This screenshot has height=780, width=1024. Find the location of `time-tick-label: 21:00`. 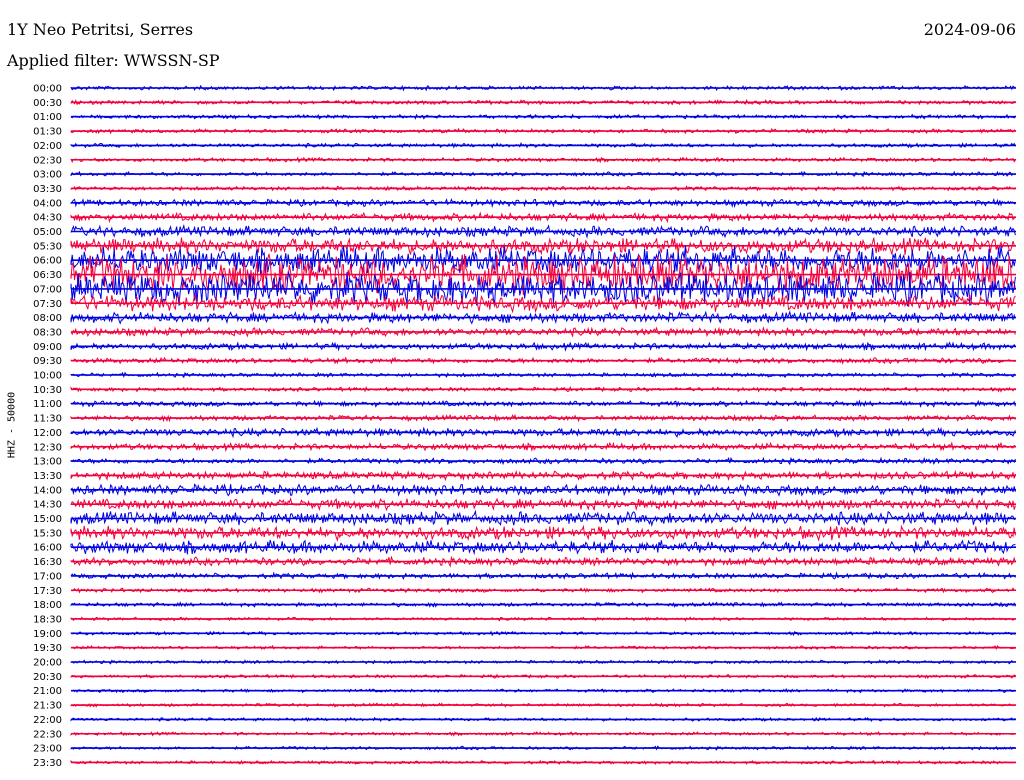

time-tick-label: 21:00 is located at coordinates (47, 691).